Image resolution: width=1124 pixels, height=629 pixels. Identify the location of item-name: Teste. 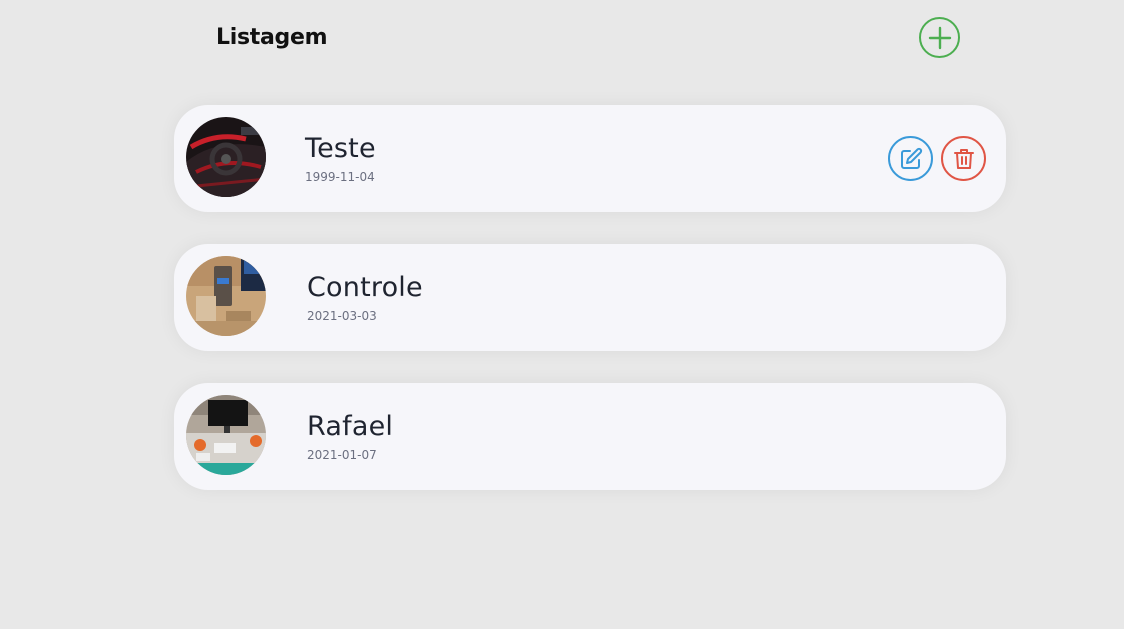
(340, 148).